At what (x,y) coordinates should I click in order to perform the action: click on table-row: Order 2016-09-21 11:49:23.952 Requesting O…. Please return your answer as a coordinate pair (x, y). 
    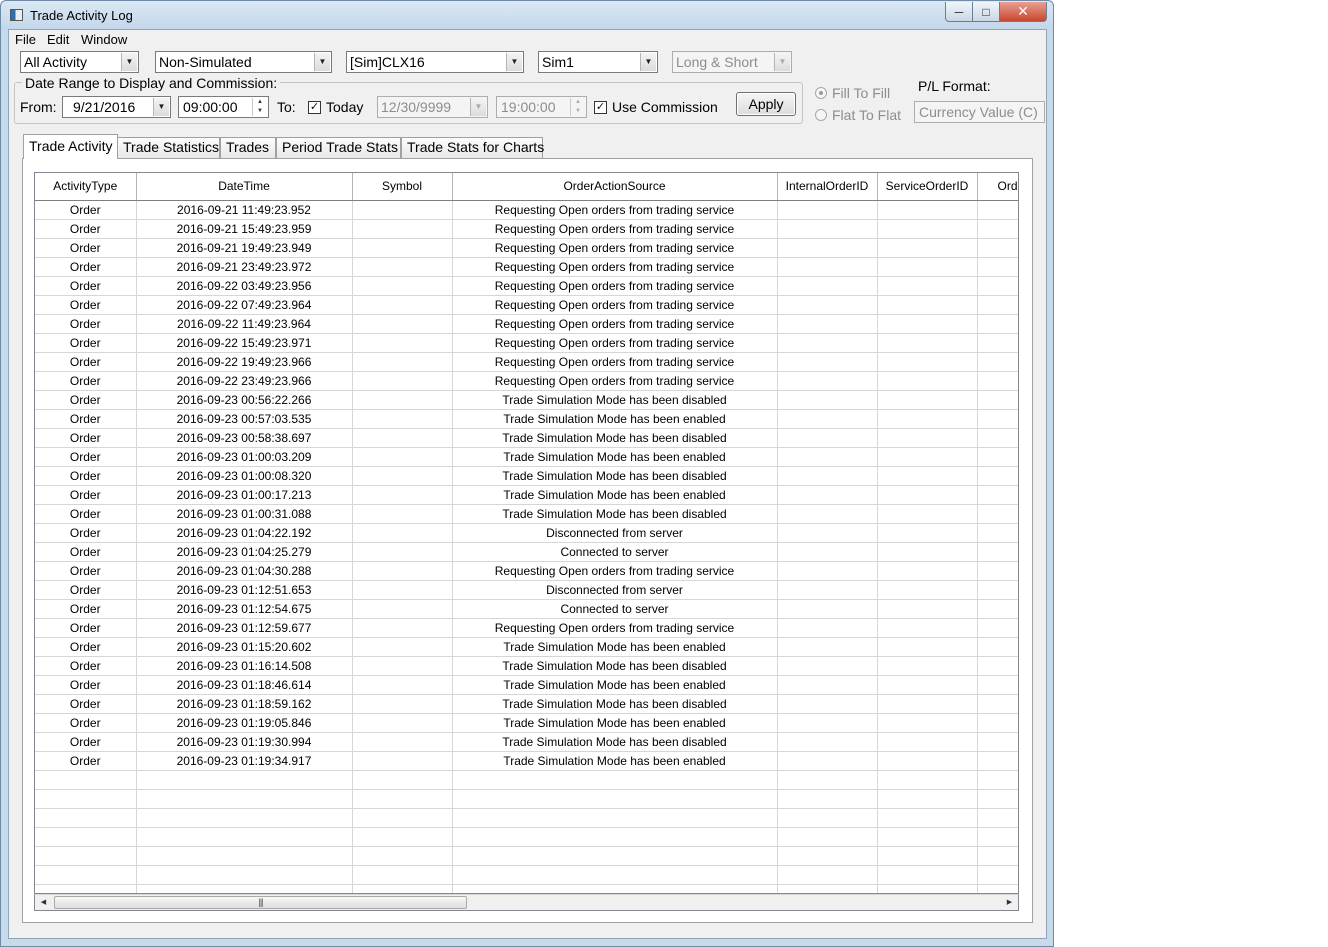
    Looking at the image, I should click on (526, 210).